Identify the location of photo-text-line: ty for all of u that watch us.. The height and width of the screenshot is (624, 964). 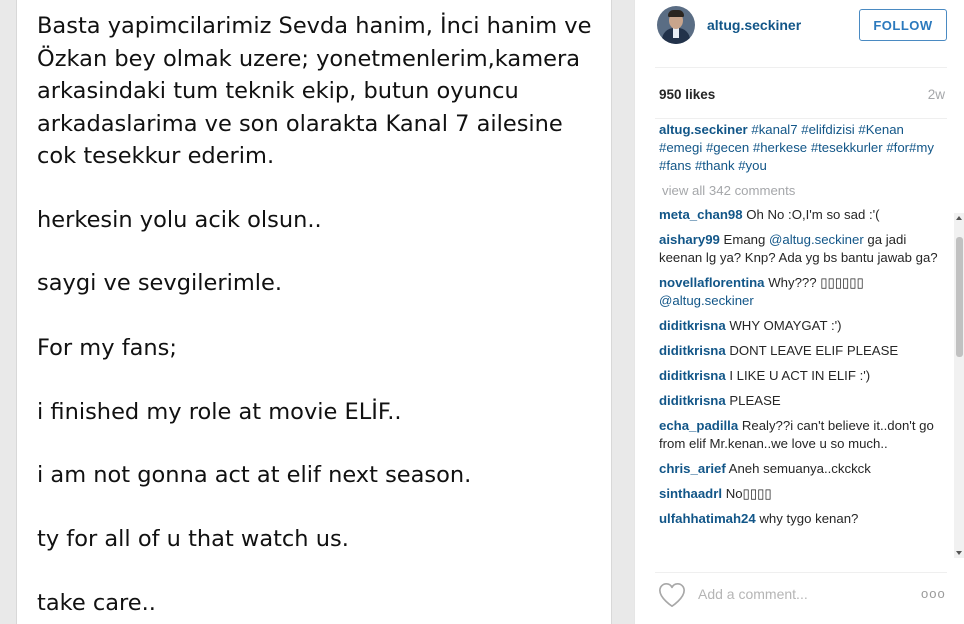
(193, 539).